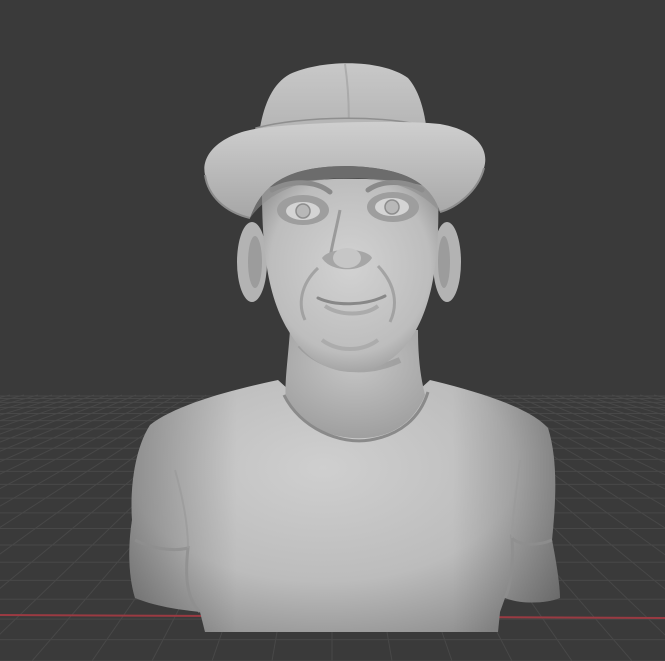 The height and width of the screenshot is (661, 665). I want to click on right-iris, so click(392, 207).